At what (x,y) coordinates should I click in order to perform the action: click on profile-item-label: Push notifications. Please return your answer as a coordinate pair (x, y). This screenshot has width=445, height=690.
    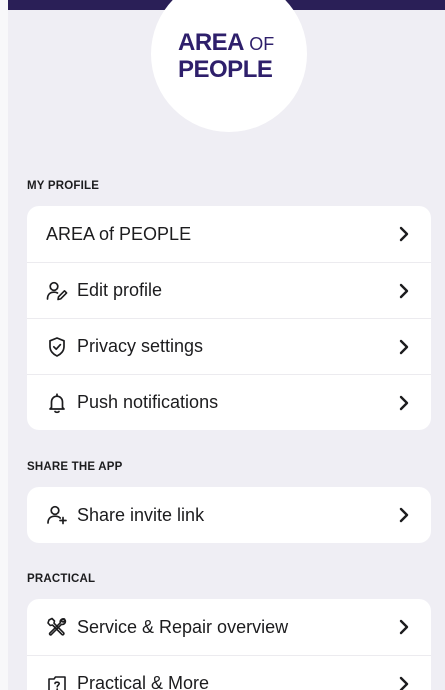
    Looking at the image, I should click on (148, 402).